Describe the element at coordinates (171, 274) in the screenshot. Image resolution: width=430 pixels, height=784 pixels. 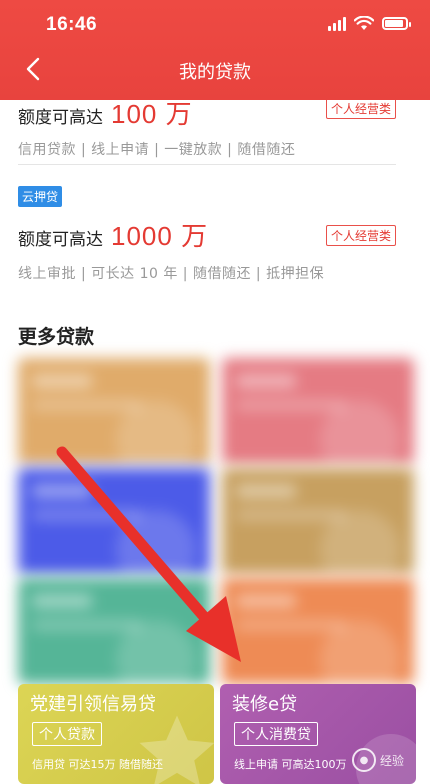
I see `loan-desc: 线上审批 | 可长达 10 年 | 随借随还 | 抵押担保` at that location.